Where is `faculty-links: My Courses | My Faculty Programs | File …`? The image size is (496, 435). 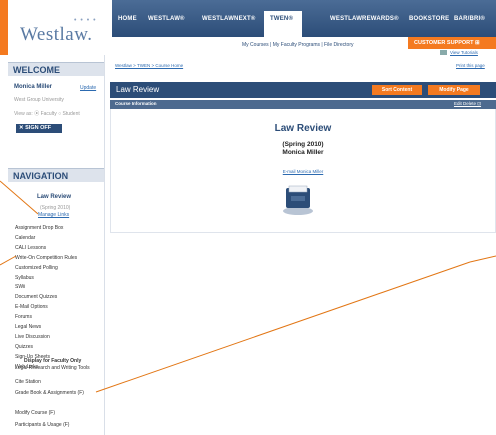 faculty-links: My Courses | My Faculty Programs | File … is located at coordinates (298, 45).